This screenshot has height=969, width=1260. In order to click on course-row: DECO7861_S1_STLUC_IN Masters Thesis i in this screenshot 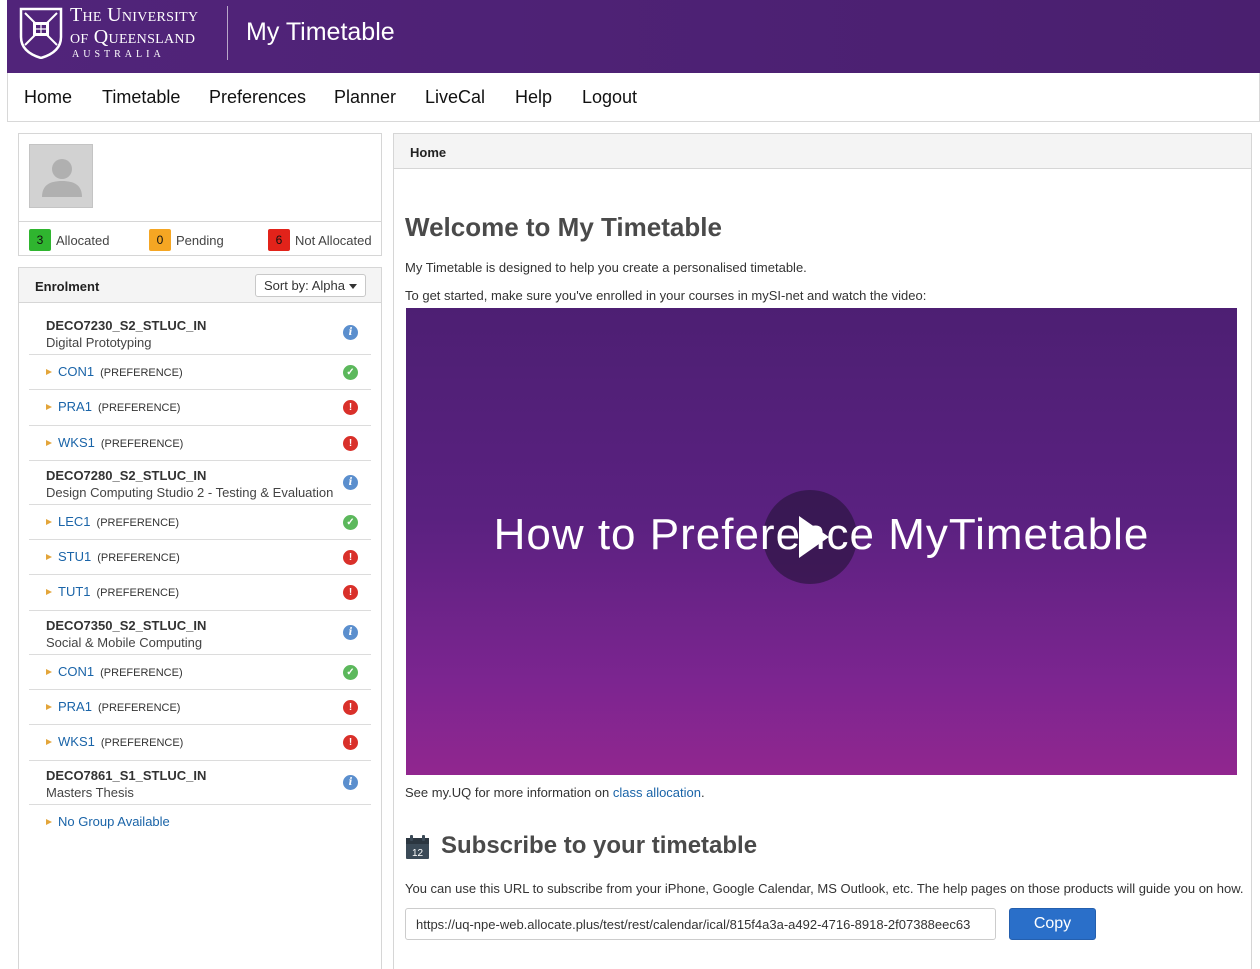, I will do `click(200, 783)`.